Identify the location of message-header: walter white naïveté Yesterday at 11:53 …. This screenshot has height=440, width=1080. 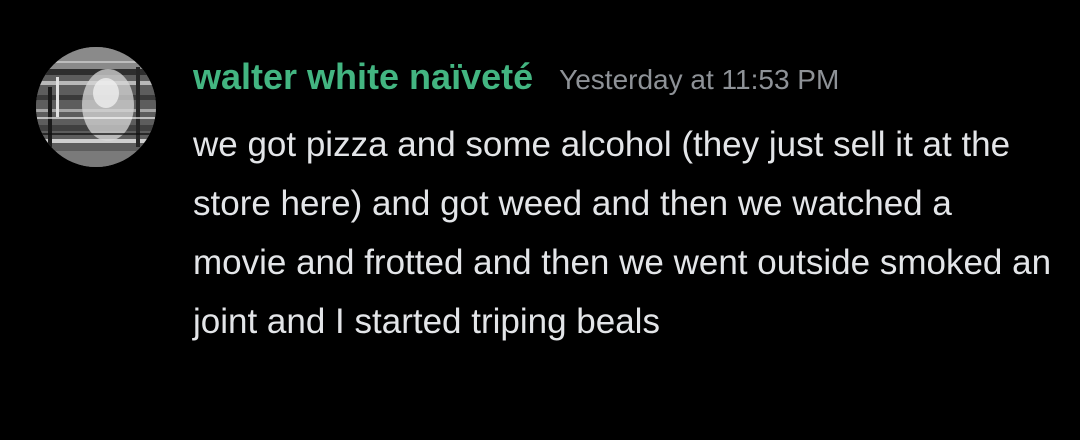
(623, 84).